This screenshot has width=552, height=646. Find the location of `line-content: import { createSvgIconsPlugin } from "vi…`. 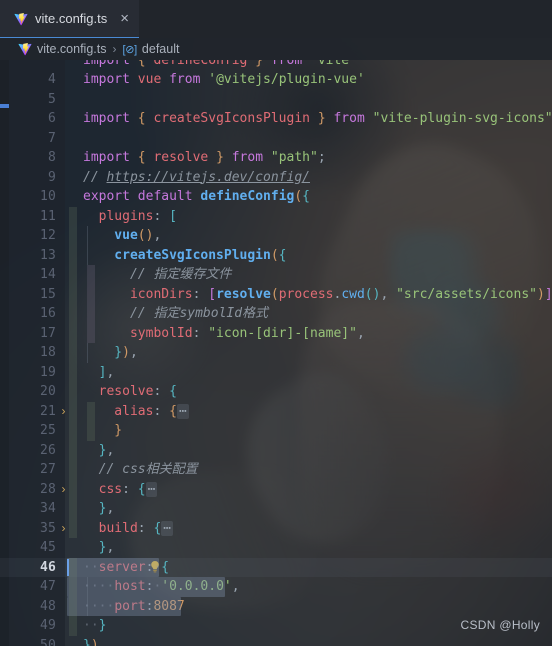

line-content: import { createSvgIconsPlugin } from "vi… is located at coordinates (317, 118).